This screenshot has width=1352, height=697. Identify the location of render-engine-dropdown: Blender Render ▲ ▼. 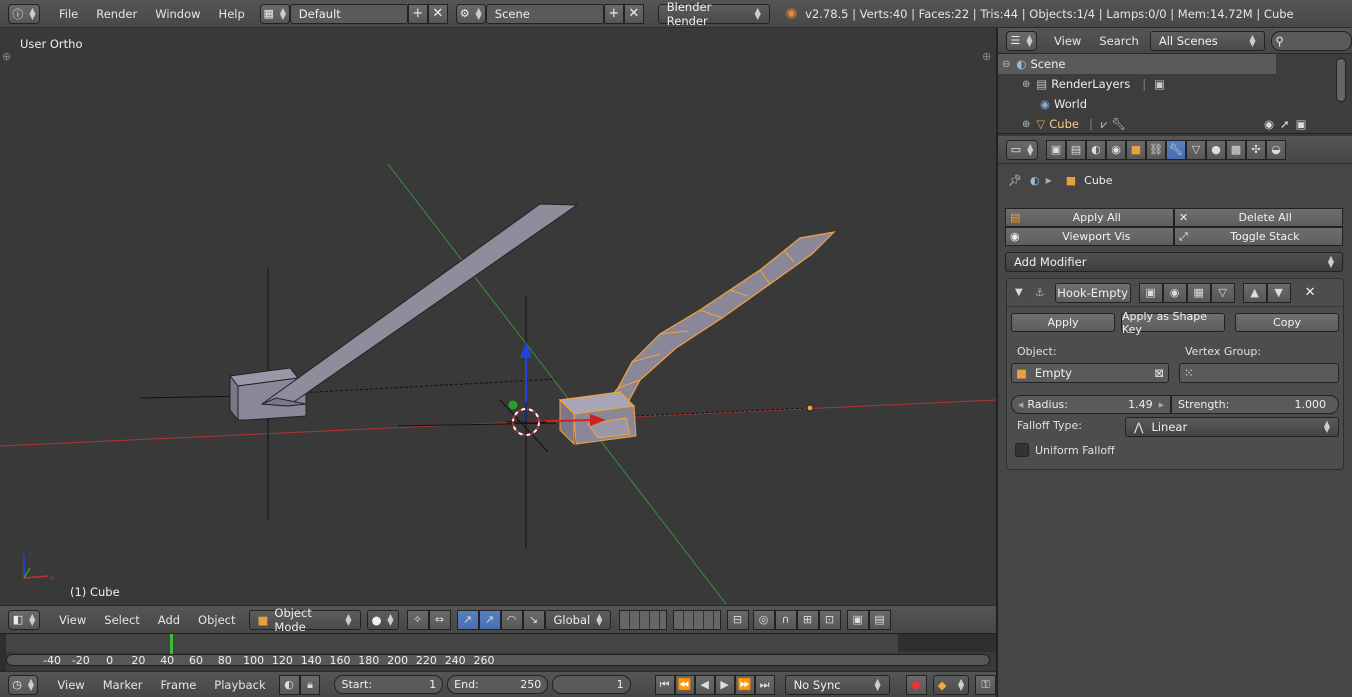
(713, 14).